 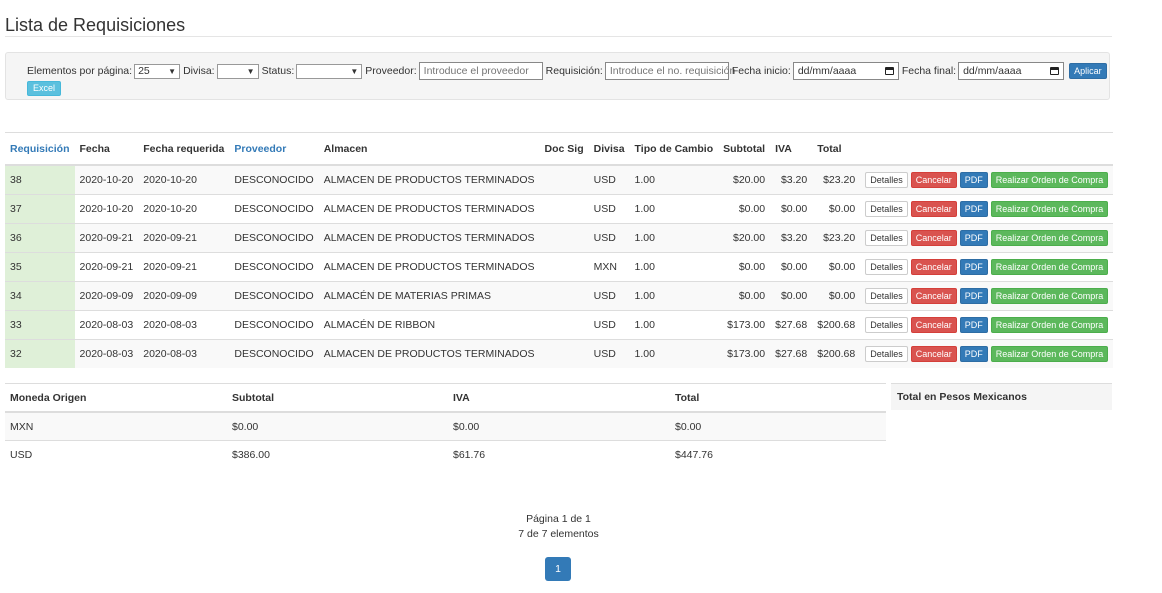 What do you see at coordinates (791, 209) in the screenshot?
I see `iva-cell: $0.00` at bounding box center [791, 209].